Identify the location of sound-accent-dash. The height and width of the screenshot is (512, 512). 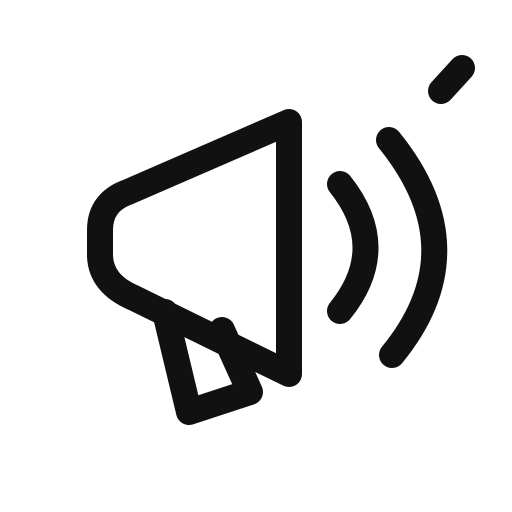
(451, 79).